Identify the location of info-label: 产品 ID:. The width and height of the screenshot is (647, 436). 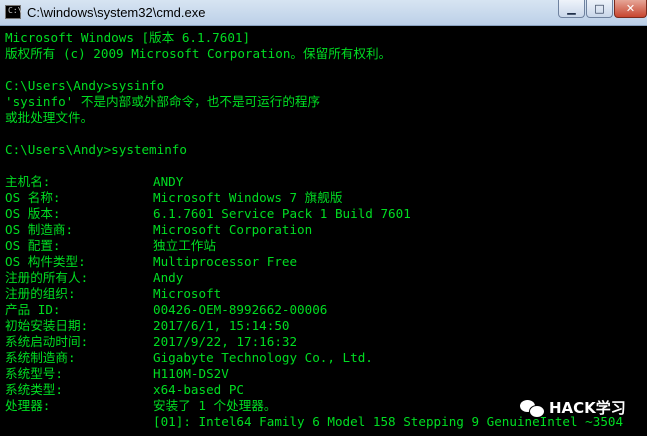
(33, 309).